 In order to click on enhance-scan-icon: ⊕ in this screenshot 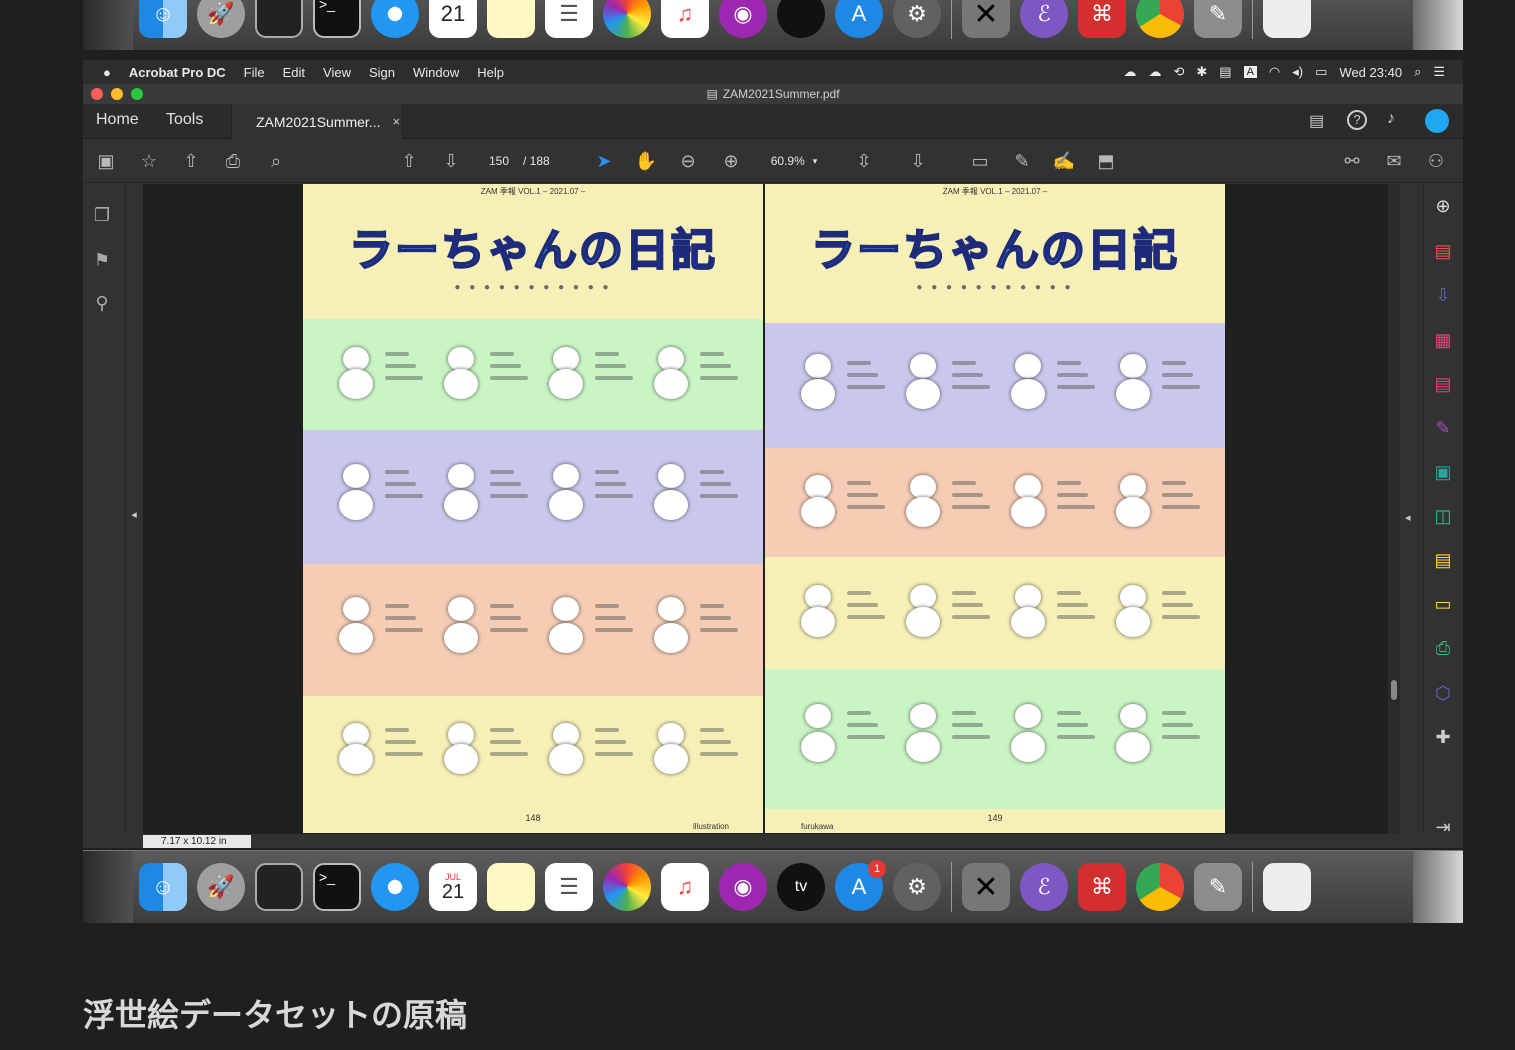, I will do `click(1443, 206)`.